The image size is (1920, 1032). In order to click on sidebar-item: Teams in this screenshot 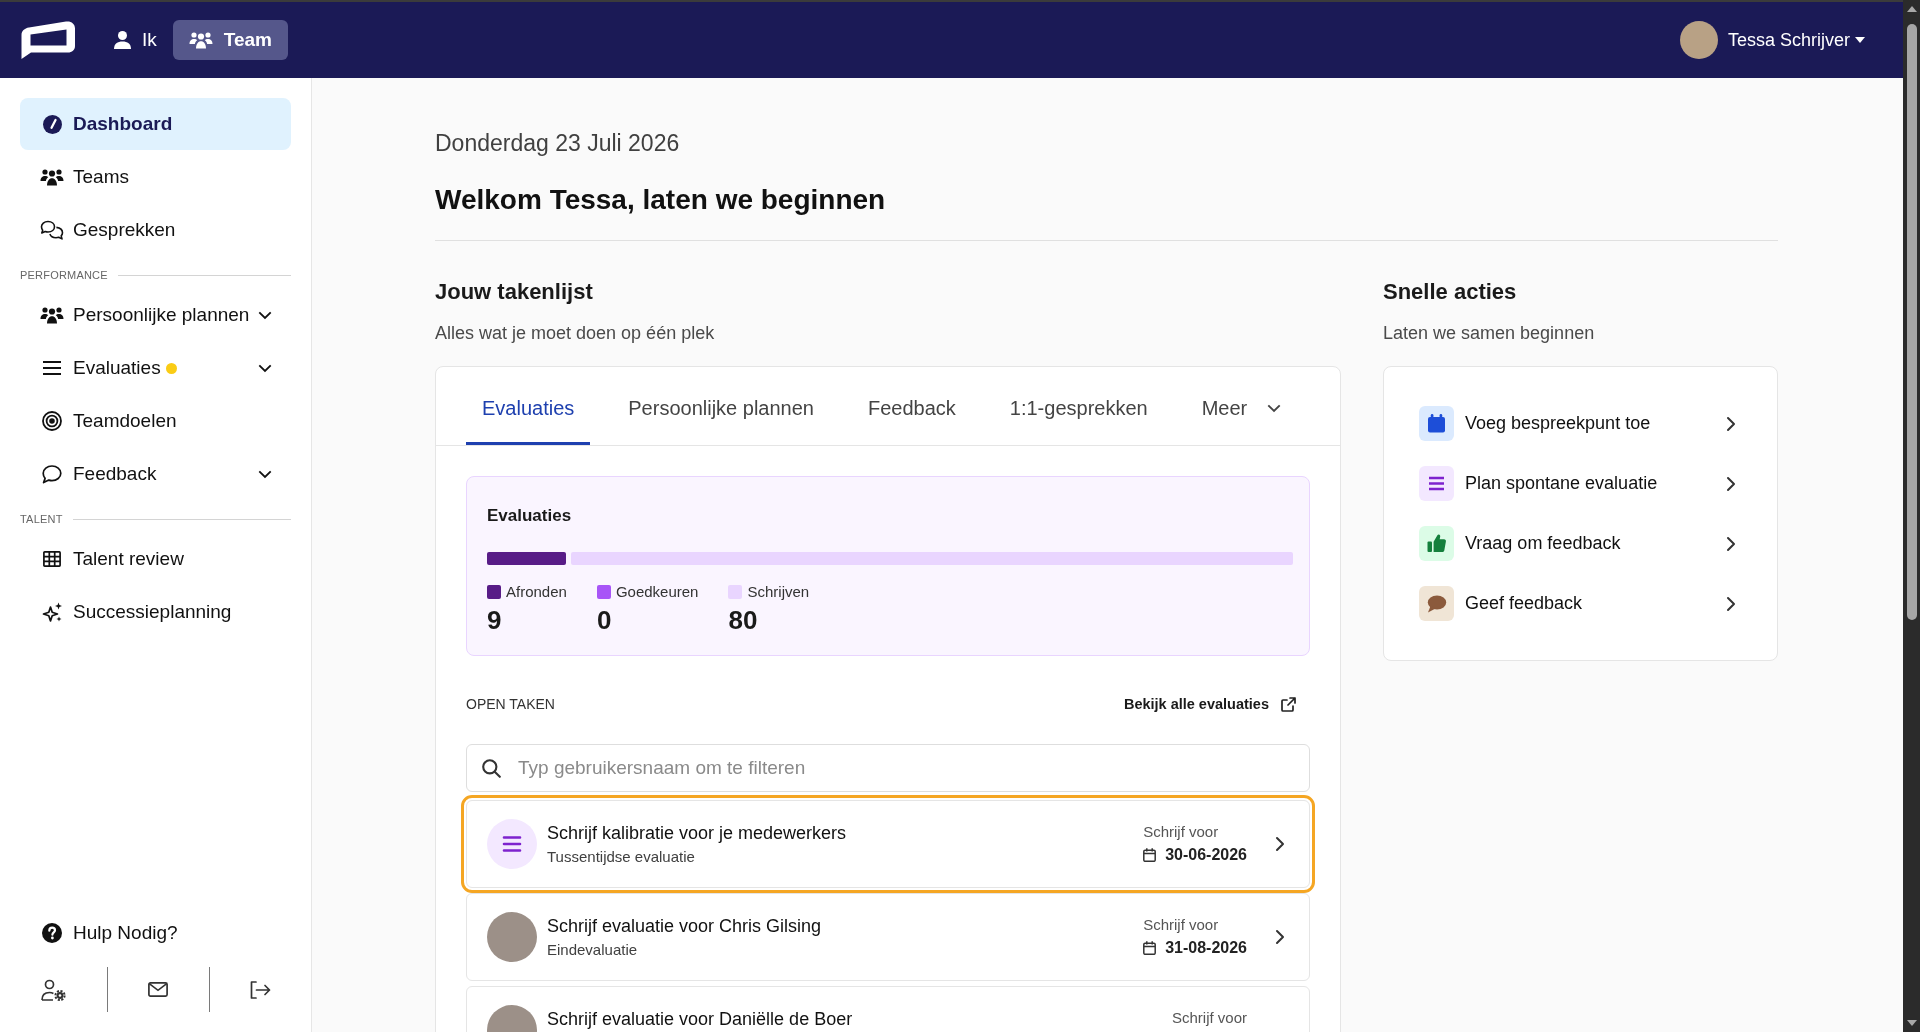, I will do `click(155, 177)`.